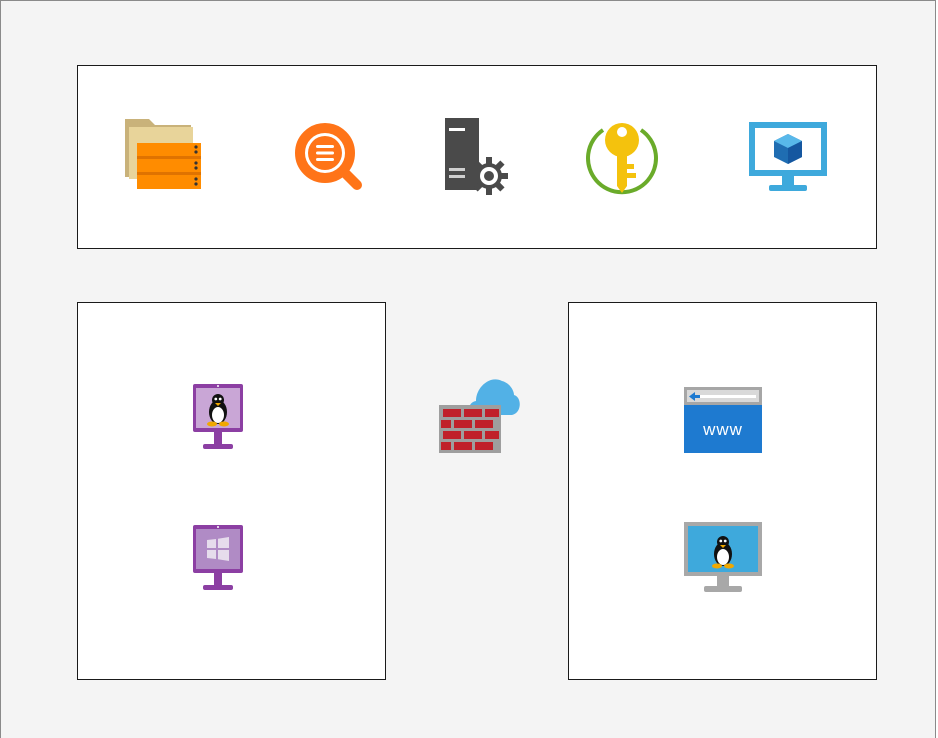  I want to click on key-vault-icon, so click(622, 158).